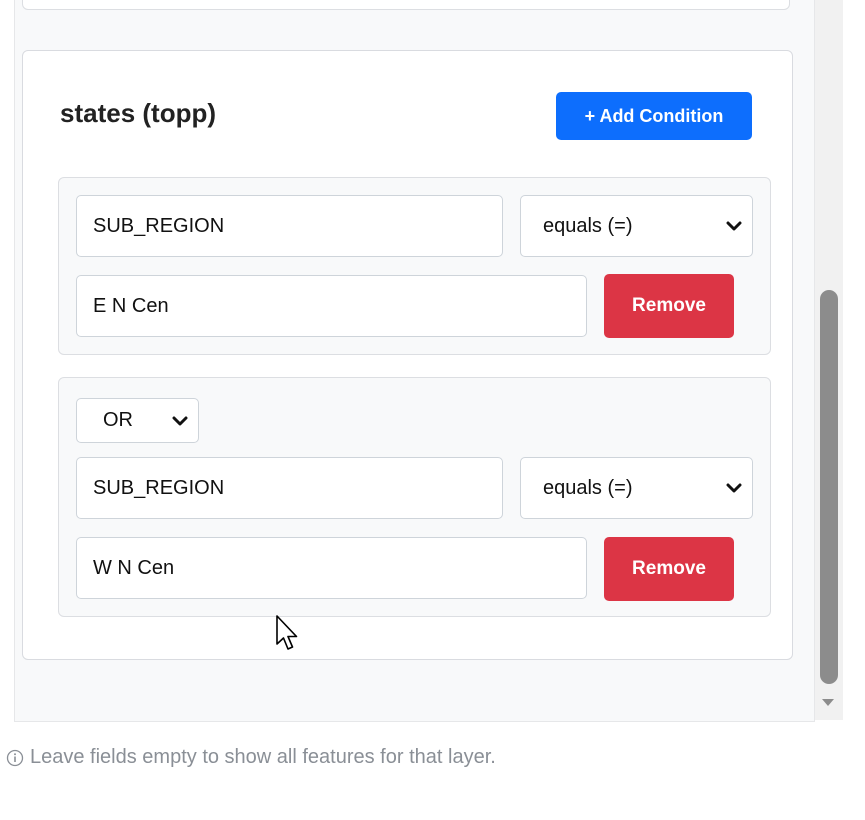 The width and height of the screenshot is (865, 820). I want to click on add-condition-button: + Add Condition, so click(654, 116).